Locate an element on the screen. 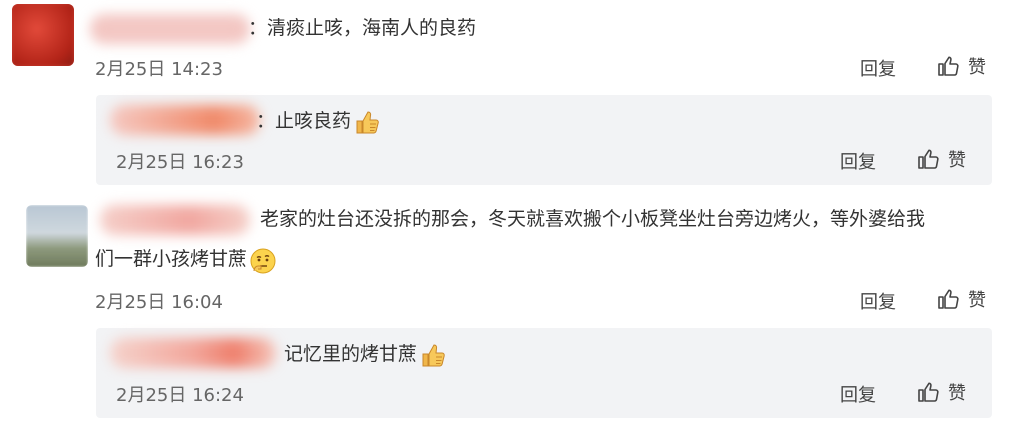  reply-time: 2月25日 16:23 is located at coordinates (180, 162).